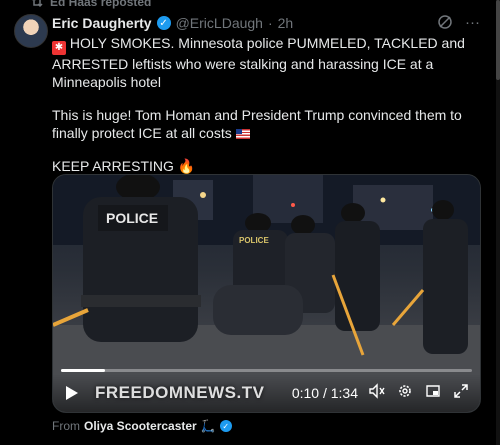  Describe the element at coordinates (66, 426) in the screenshot. I see `from-prefix: From` at that location.